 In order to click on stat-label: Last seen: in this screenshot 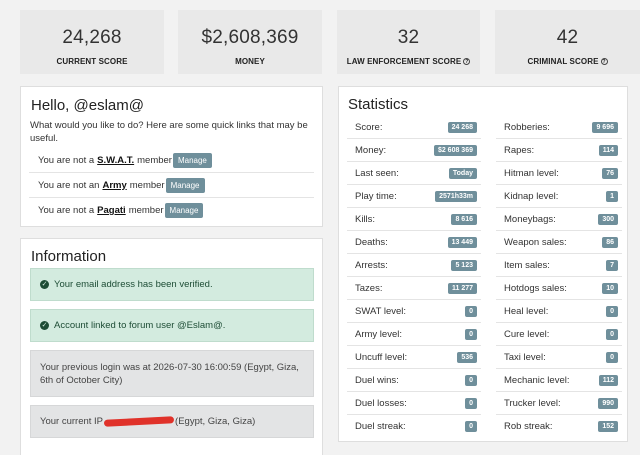, I will do `click(377, 173)`.